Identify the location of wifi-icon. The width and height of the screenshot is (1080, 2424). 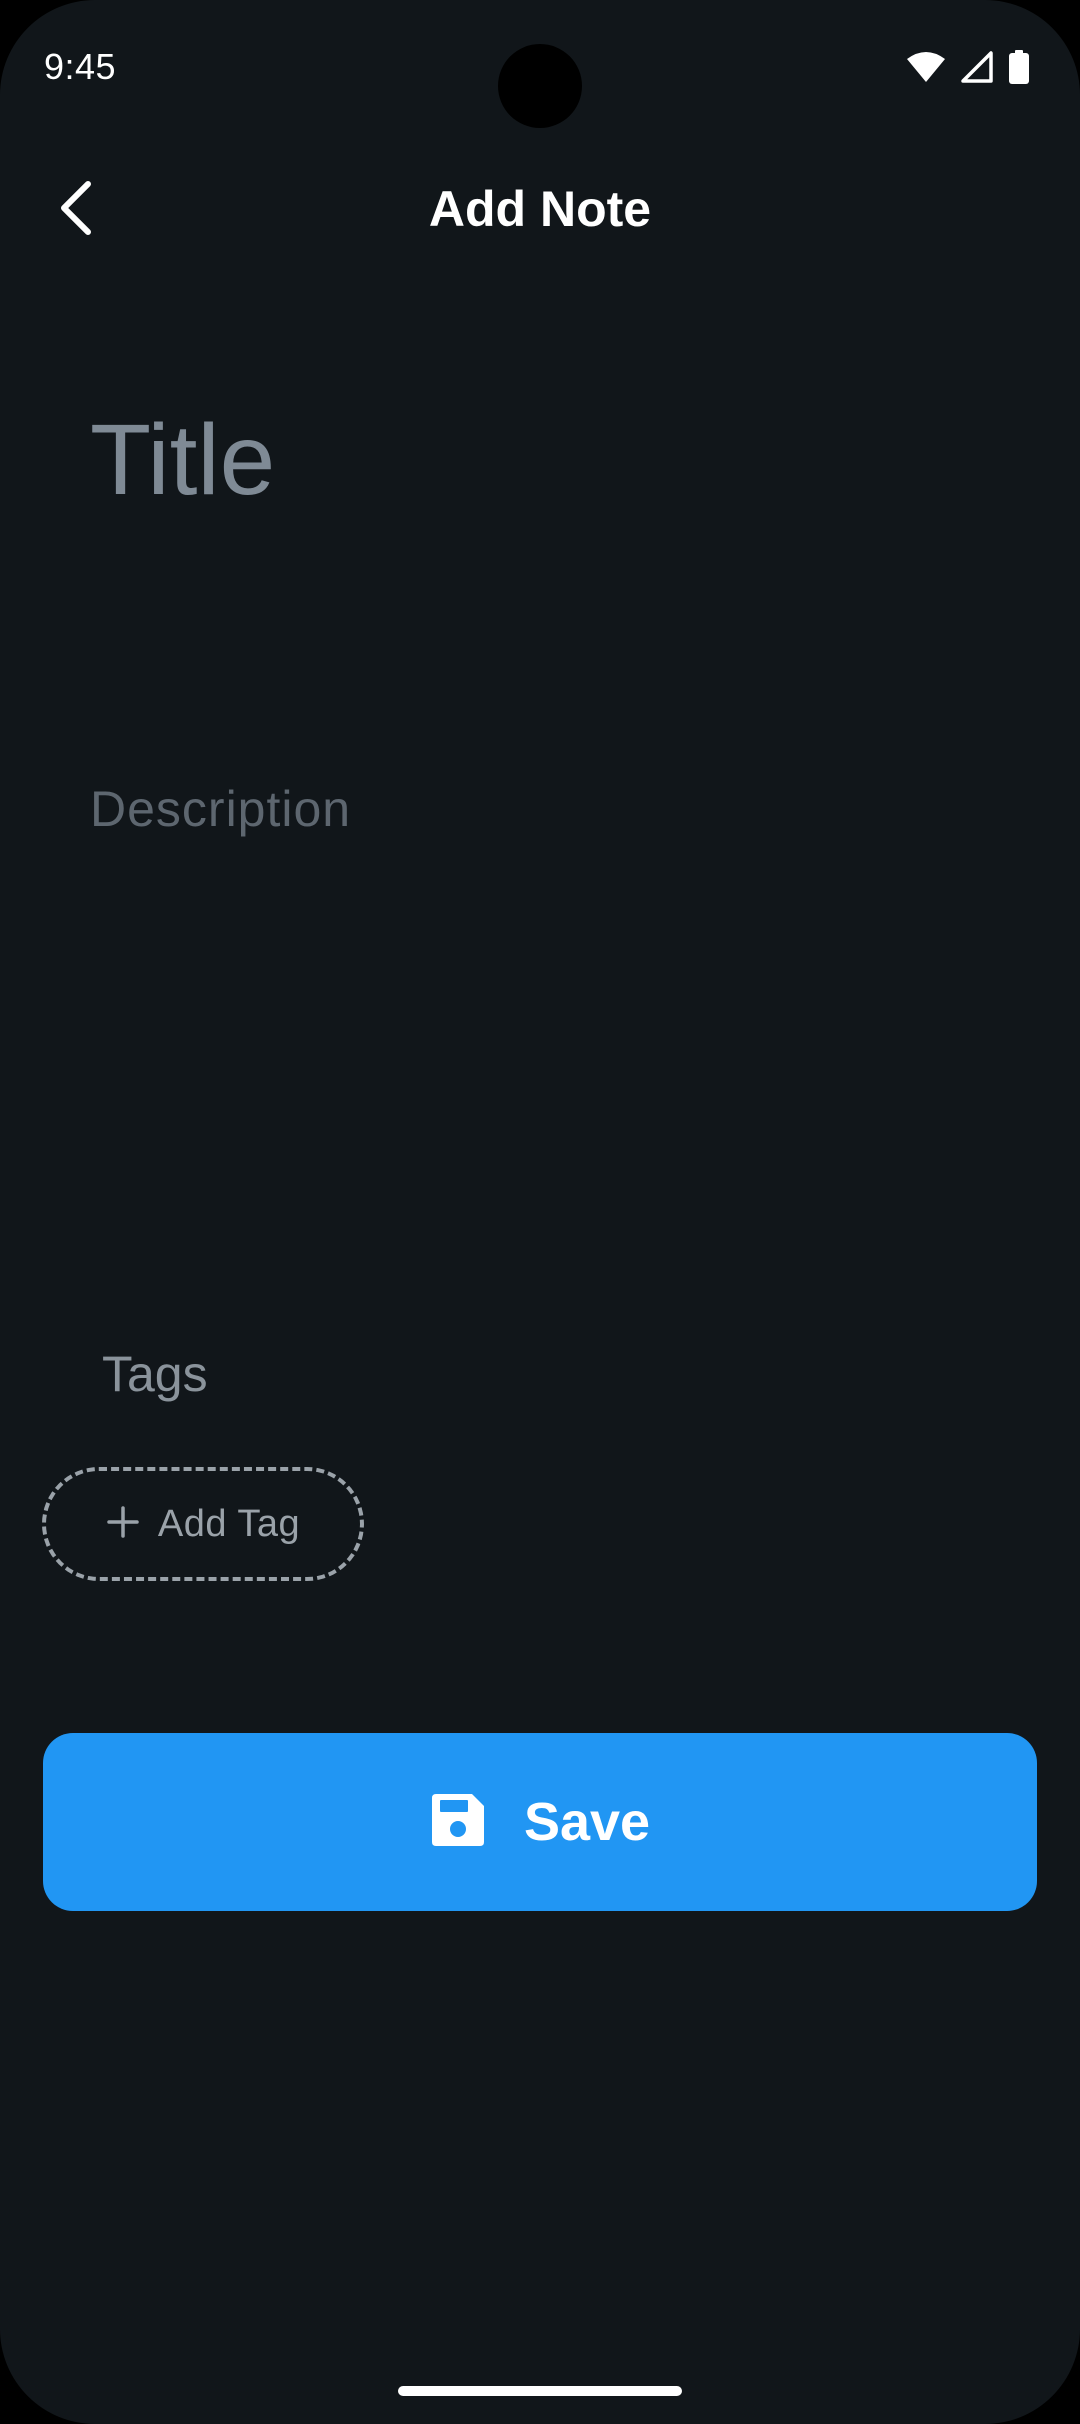
(926, 67).